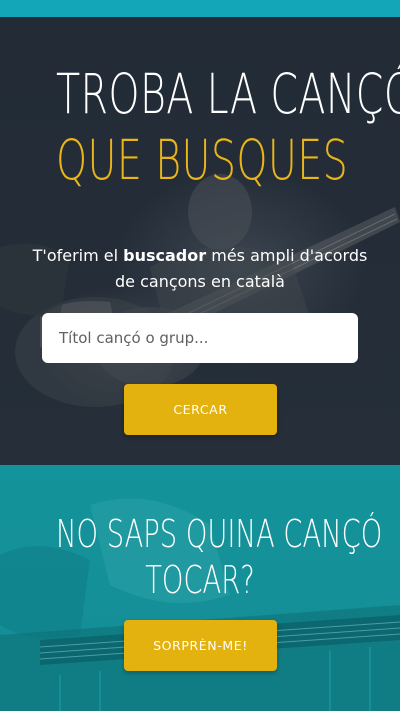  I want to click on surprise-title-line2: TOCAR?, so click(200, 580).